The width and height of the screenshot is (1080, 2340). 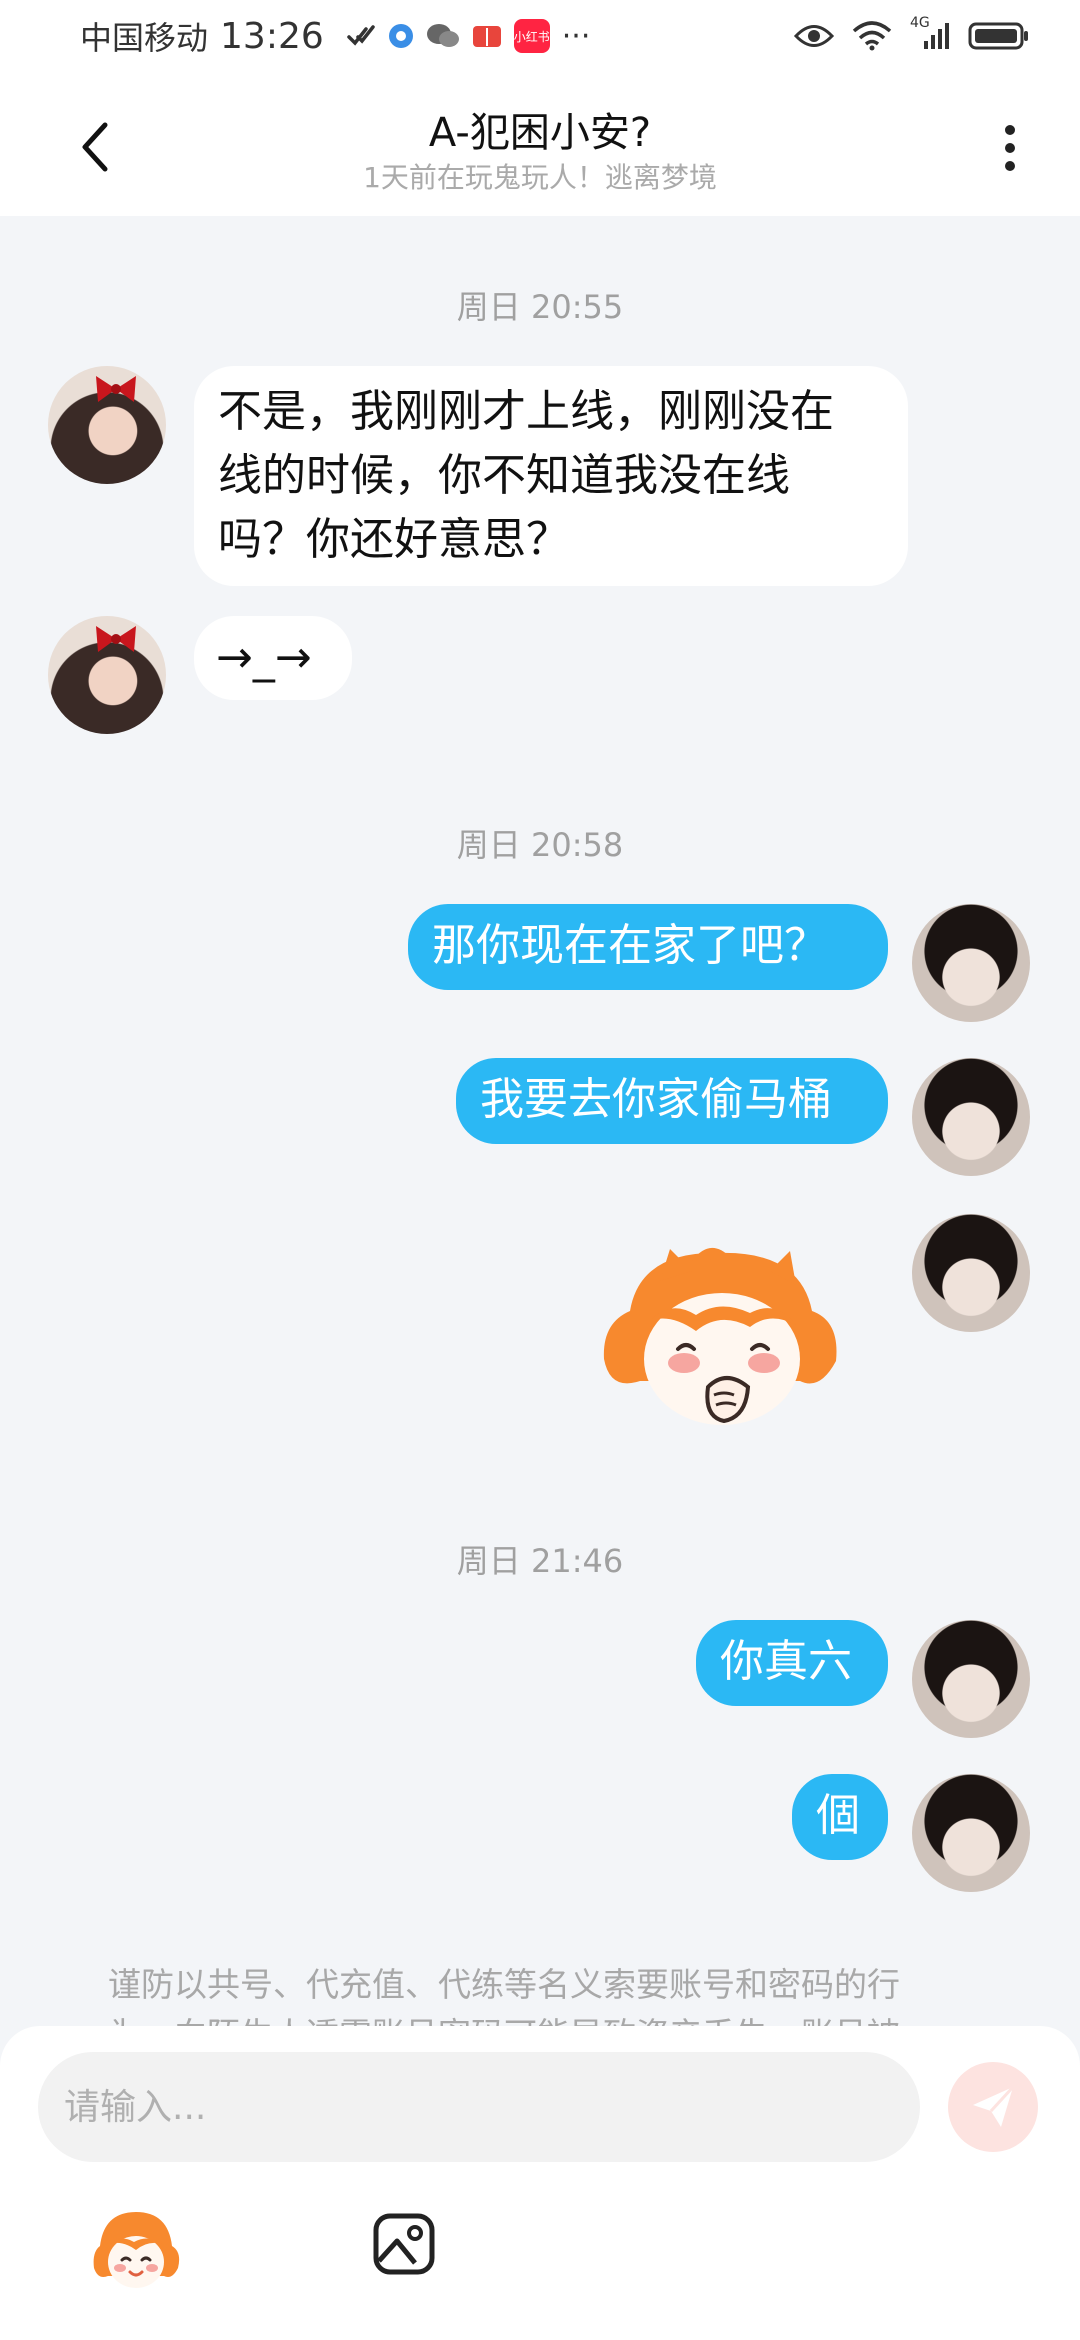 I want to click on sticker-picker-button, so click(x=136, y=2252).